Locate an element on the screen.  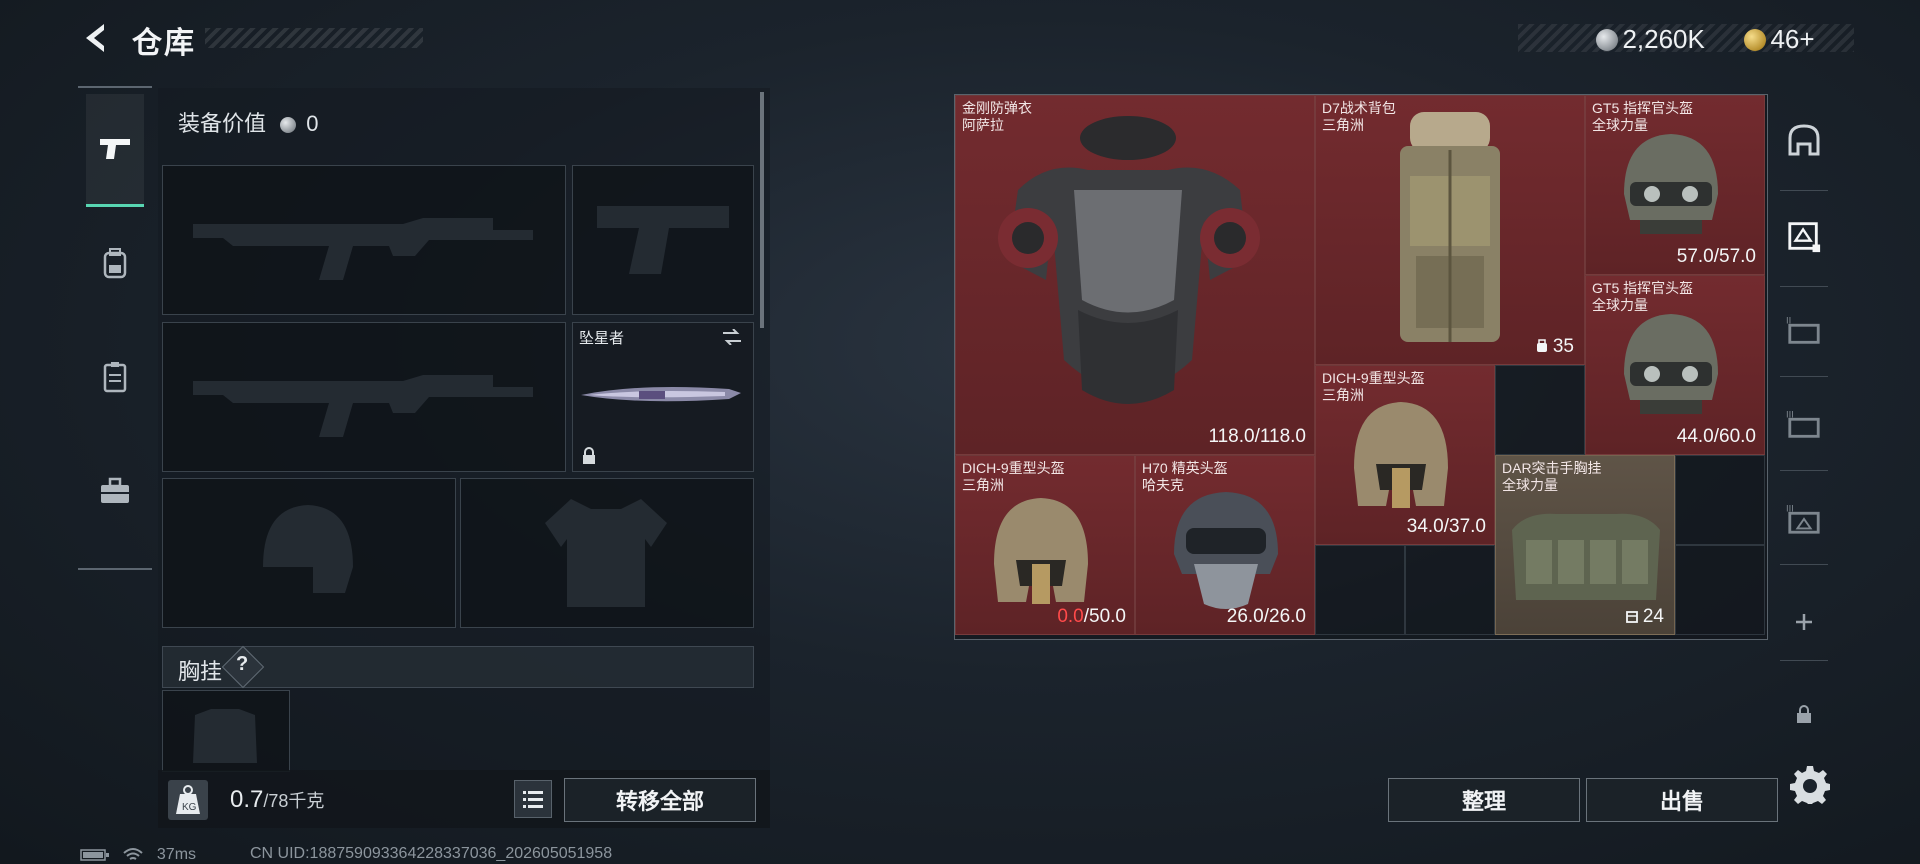
tab-backpack is located at coordinates (115, 263).